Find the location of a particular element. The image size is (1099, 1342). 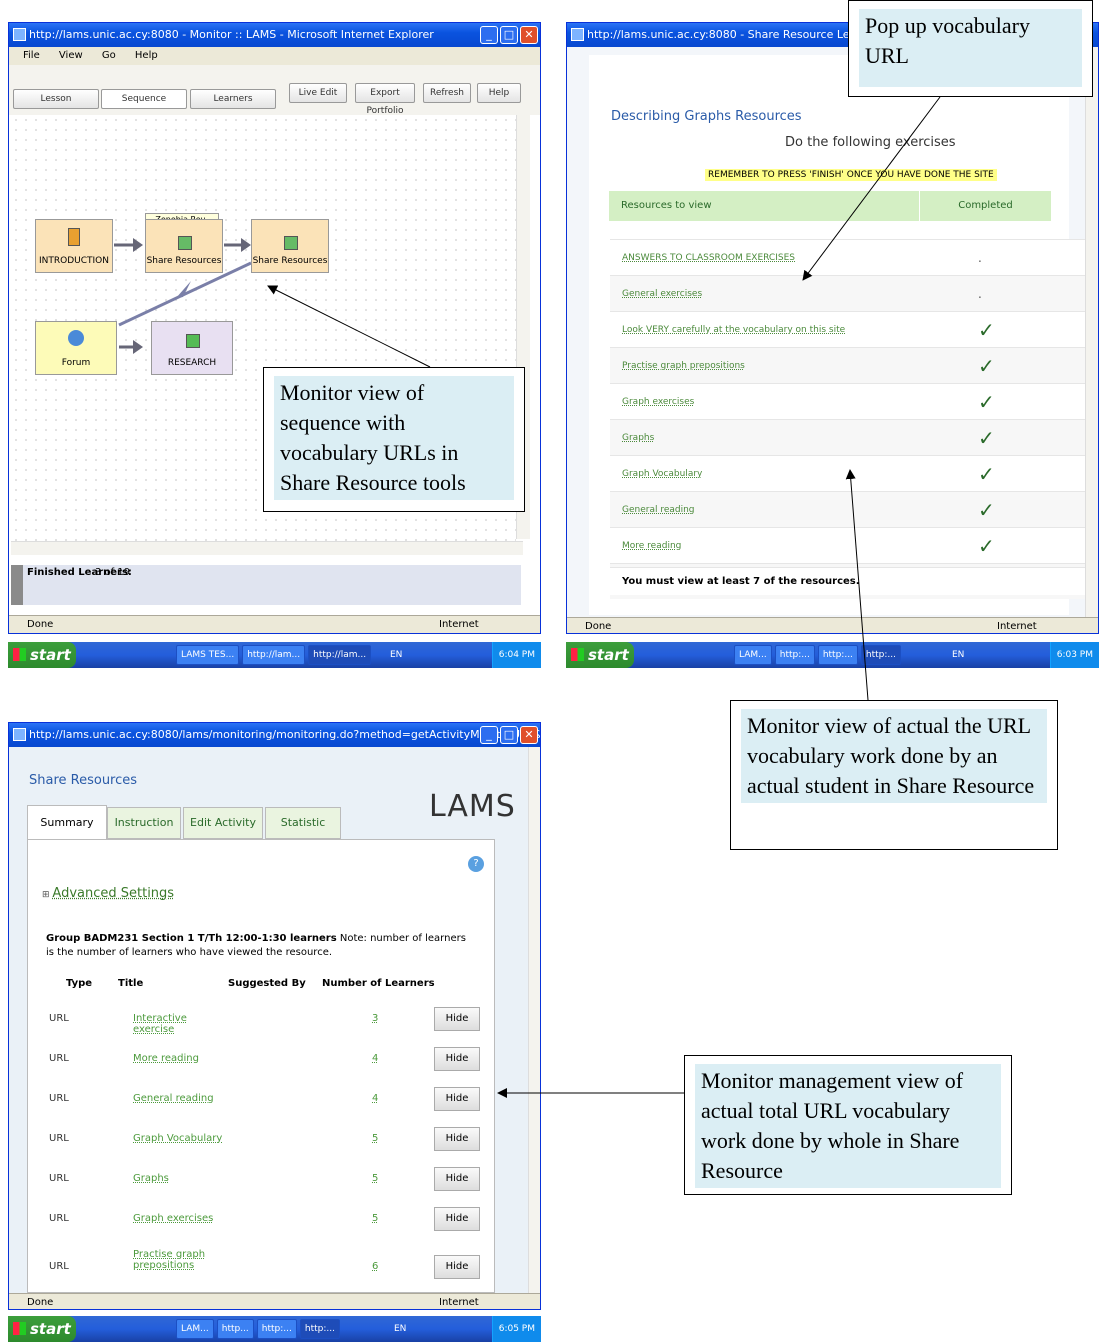

resource-link: Practise graph prepositions is located at coordinates (677, 366).